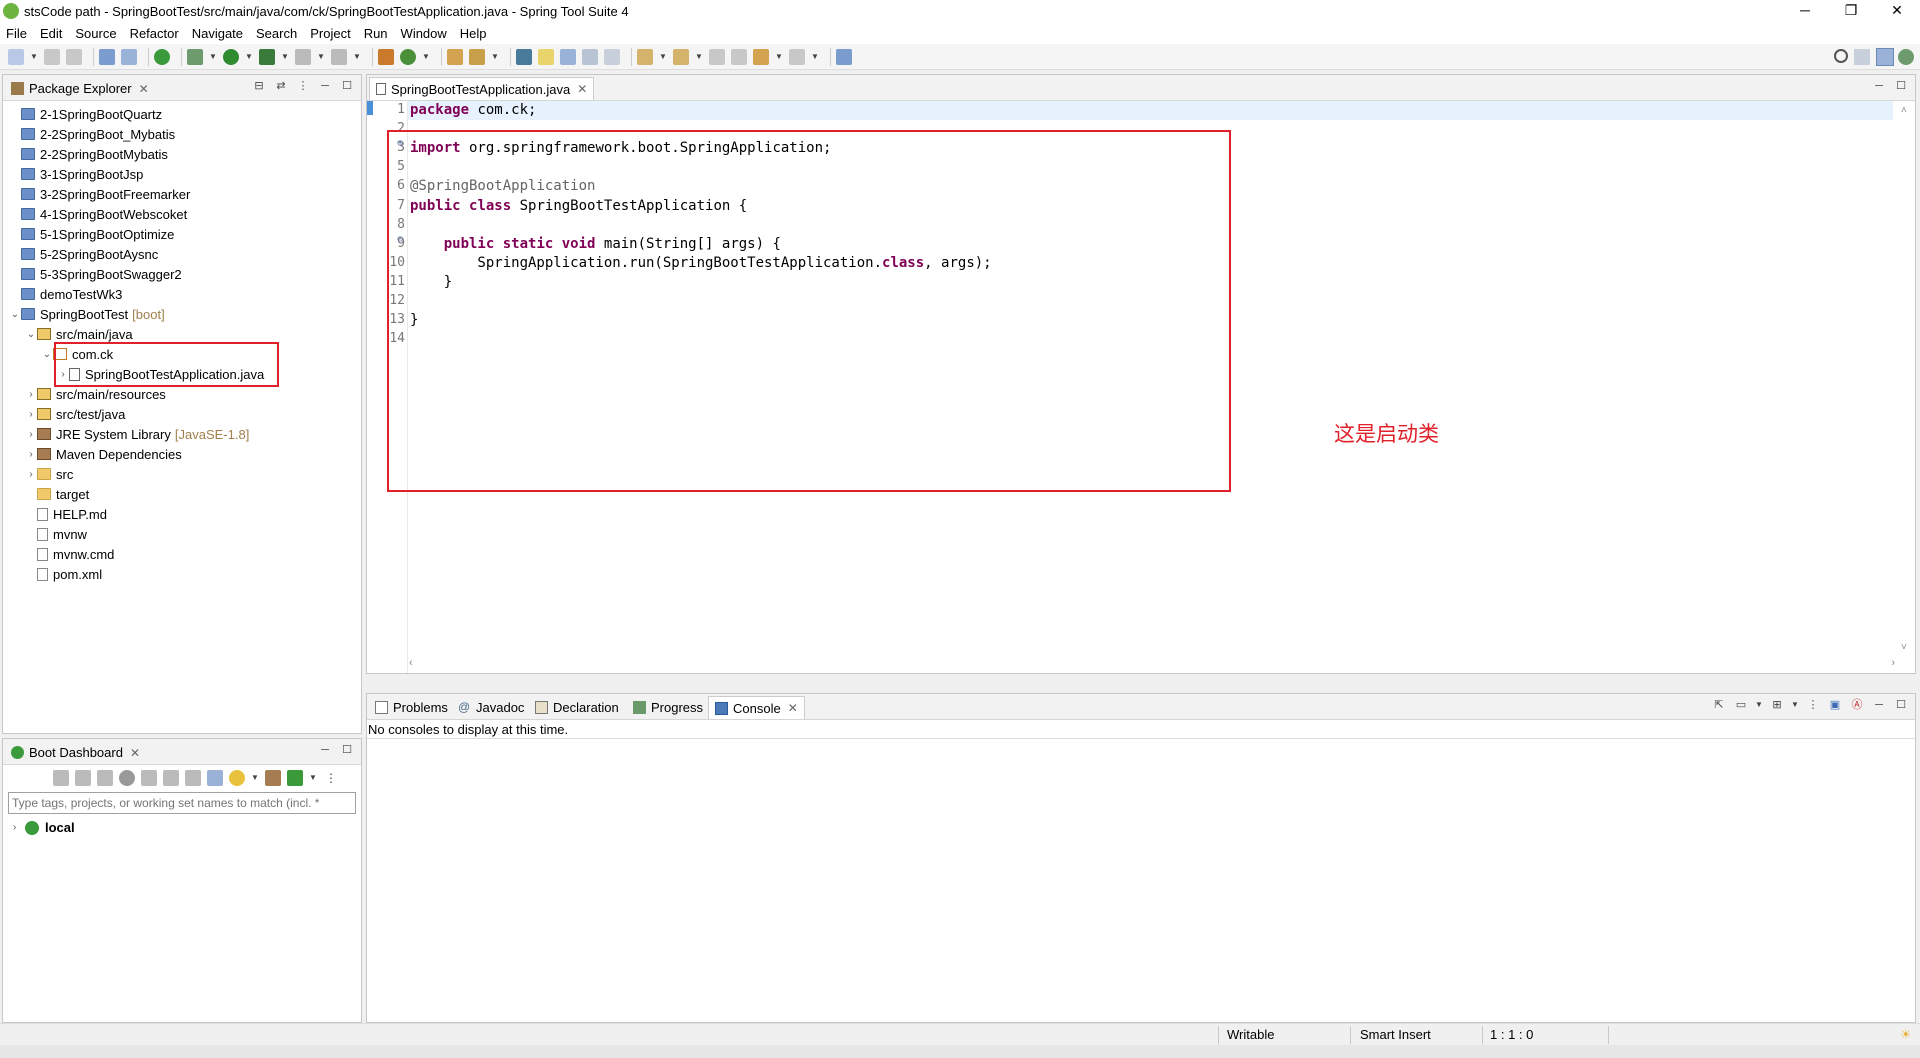  Describe the element at coordinates (95, 33) in the screenshot. I see `menu-source: Source` at that location.